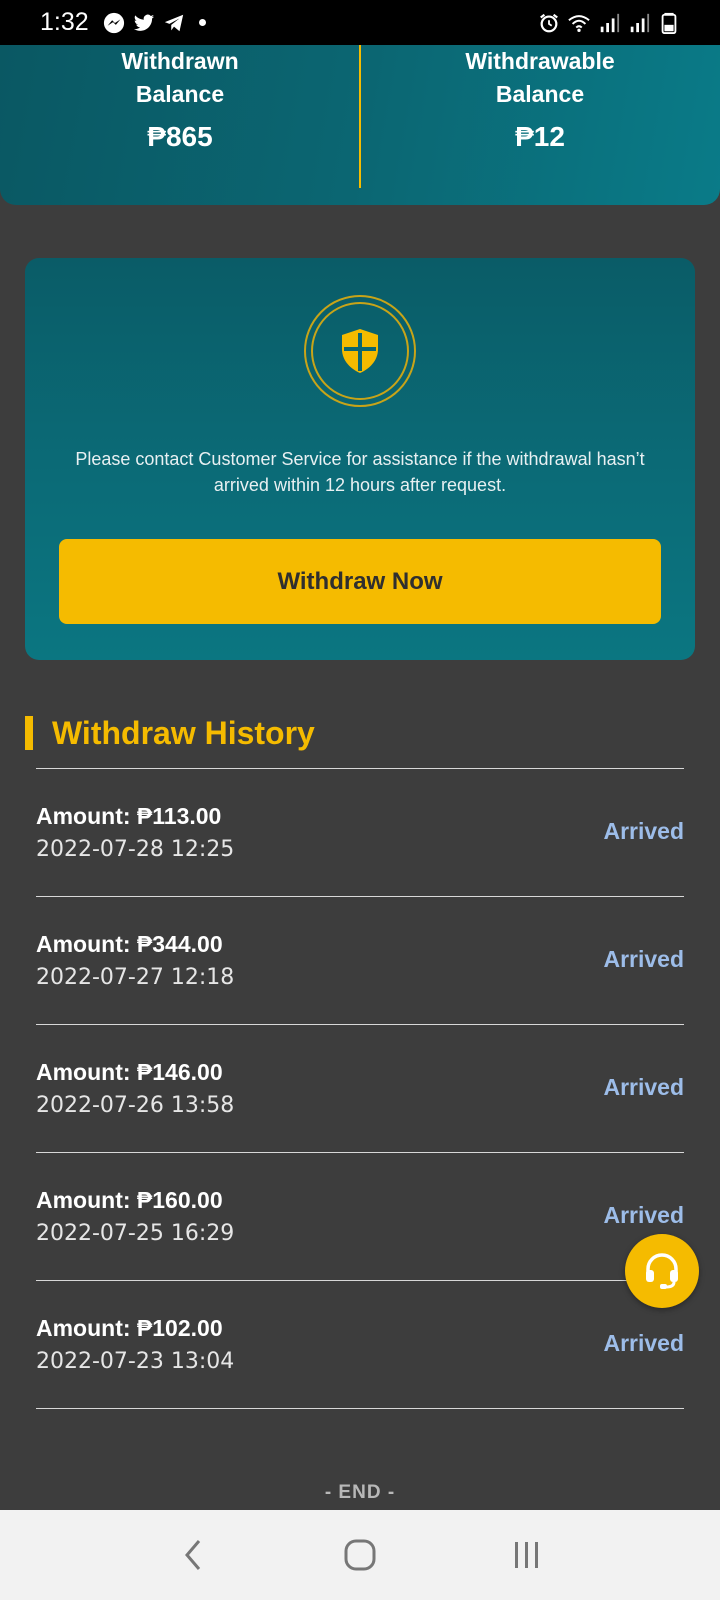  I want to click on history-date: 2022-07-27 12:18, so click(135, 977).